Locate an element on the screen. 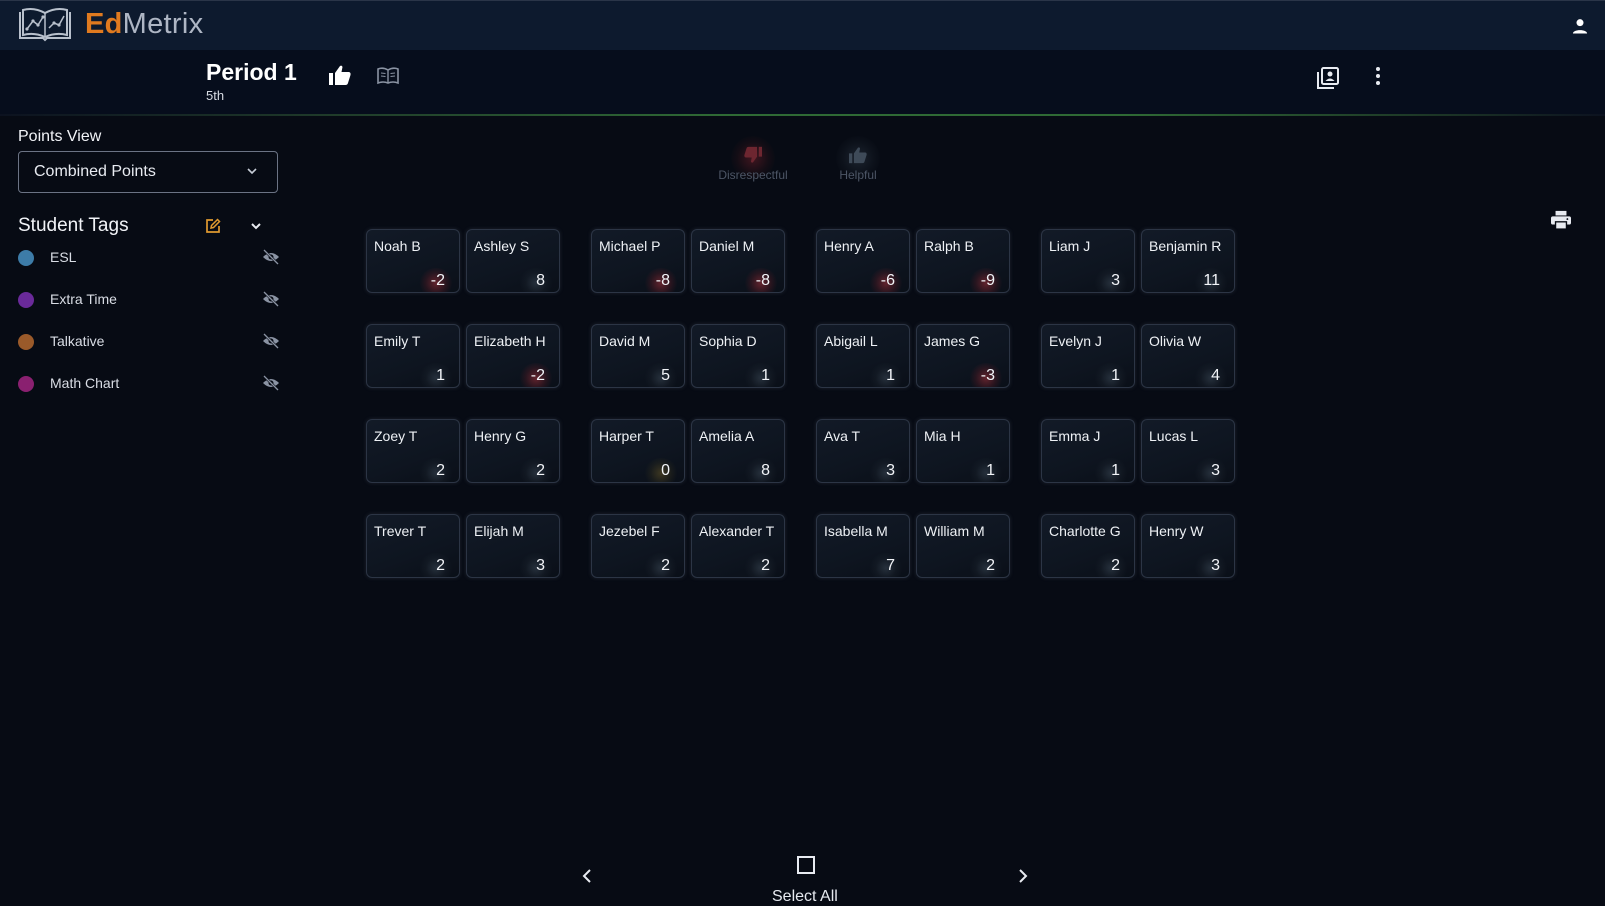 Image resolution: width=1605 pixels, height=906 pixels. edit-tags-icon is located at coordinates (213, 228).